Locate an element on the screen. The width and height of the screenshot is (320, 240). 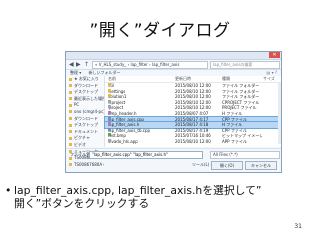
open-button: 開く(O) is located at coordinates (227, 165).